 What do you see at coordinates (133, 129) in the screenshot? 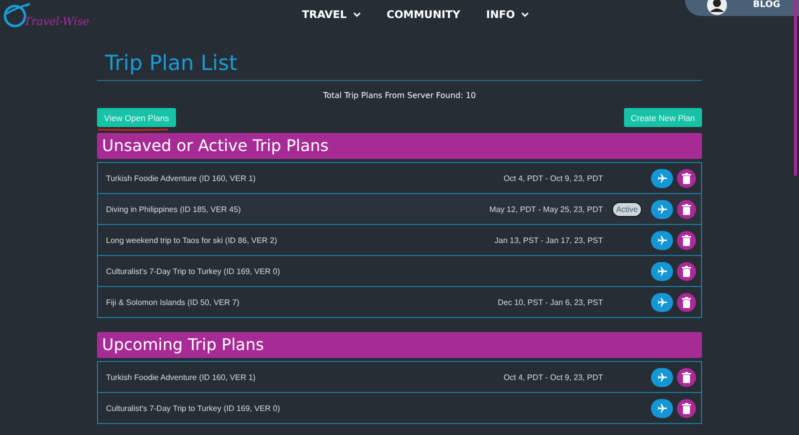
I see `underline-mark` at bounding box center [133, 129].